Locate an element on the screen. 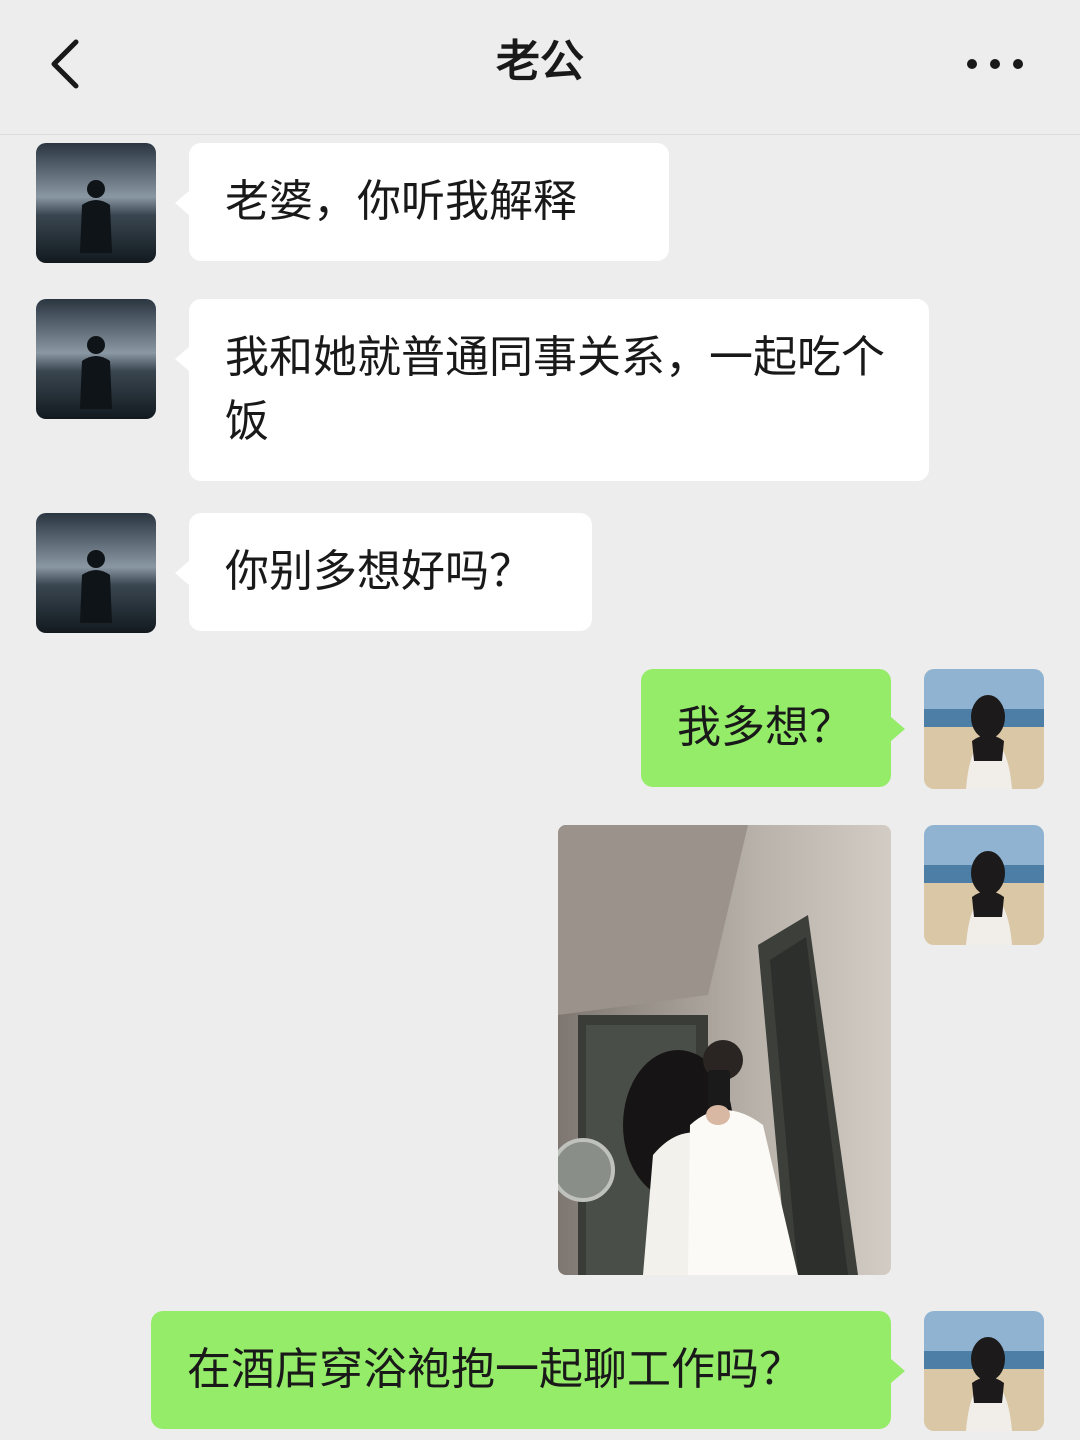  photo-message is located at coordinates (724, 1050).